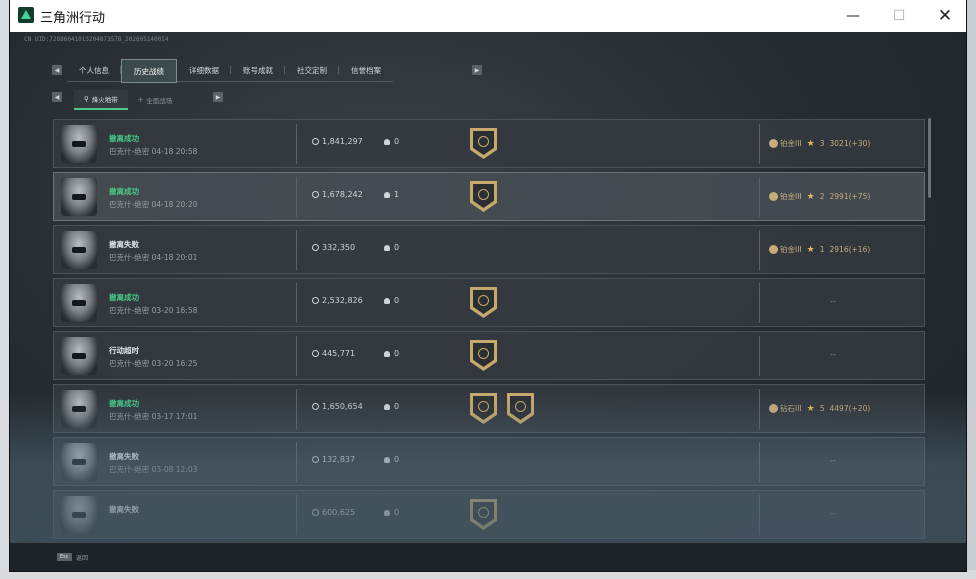 The width and height of the screenshot is (976, 579). Describe the element at coordinates (153, 151) in the screenshot. I see `map-and-date: 巴克什-绝密 04-18 20:58` at that location.